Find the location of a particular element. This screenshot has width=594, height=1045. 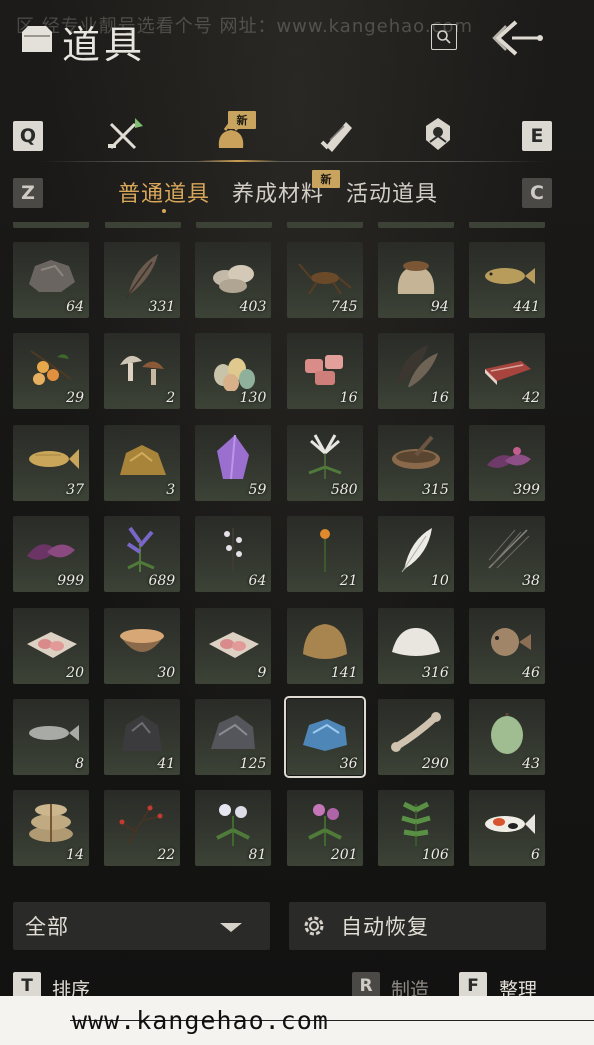

item-slot: 2 is located at coordinates (142, 371).